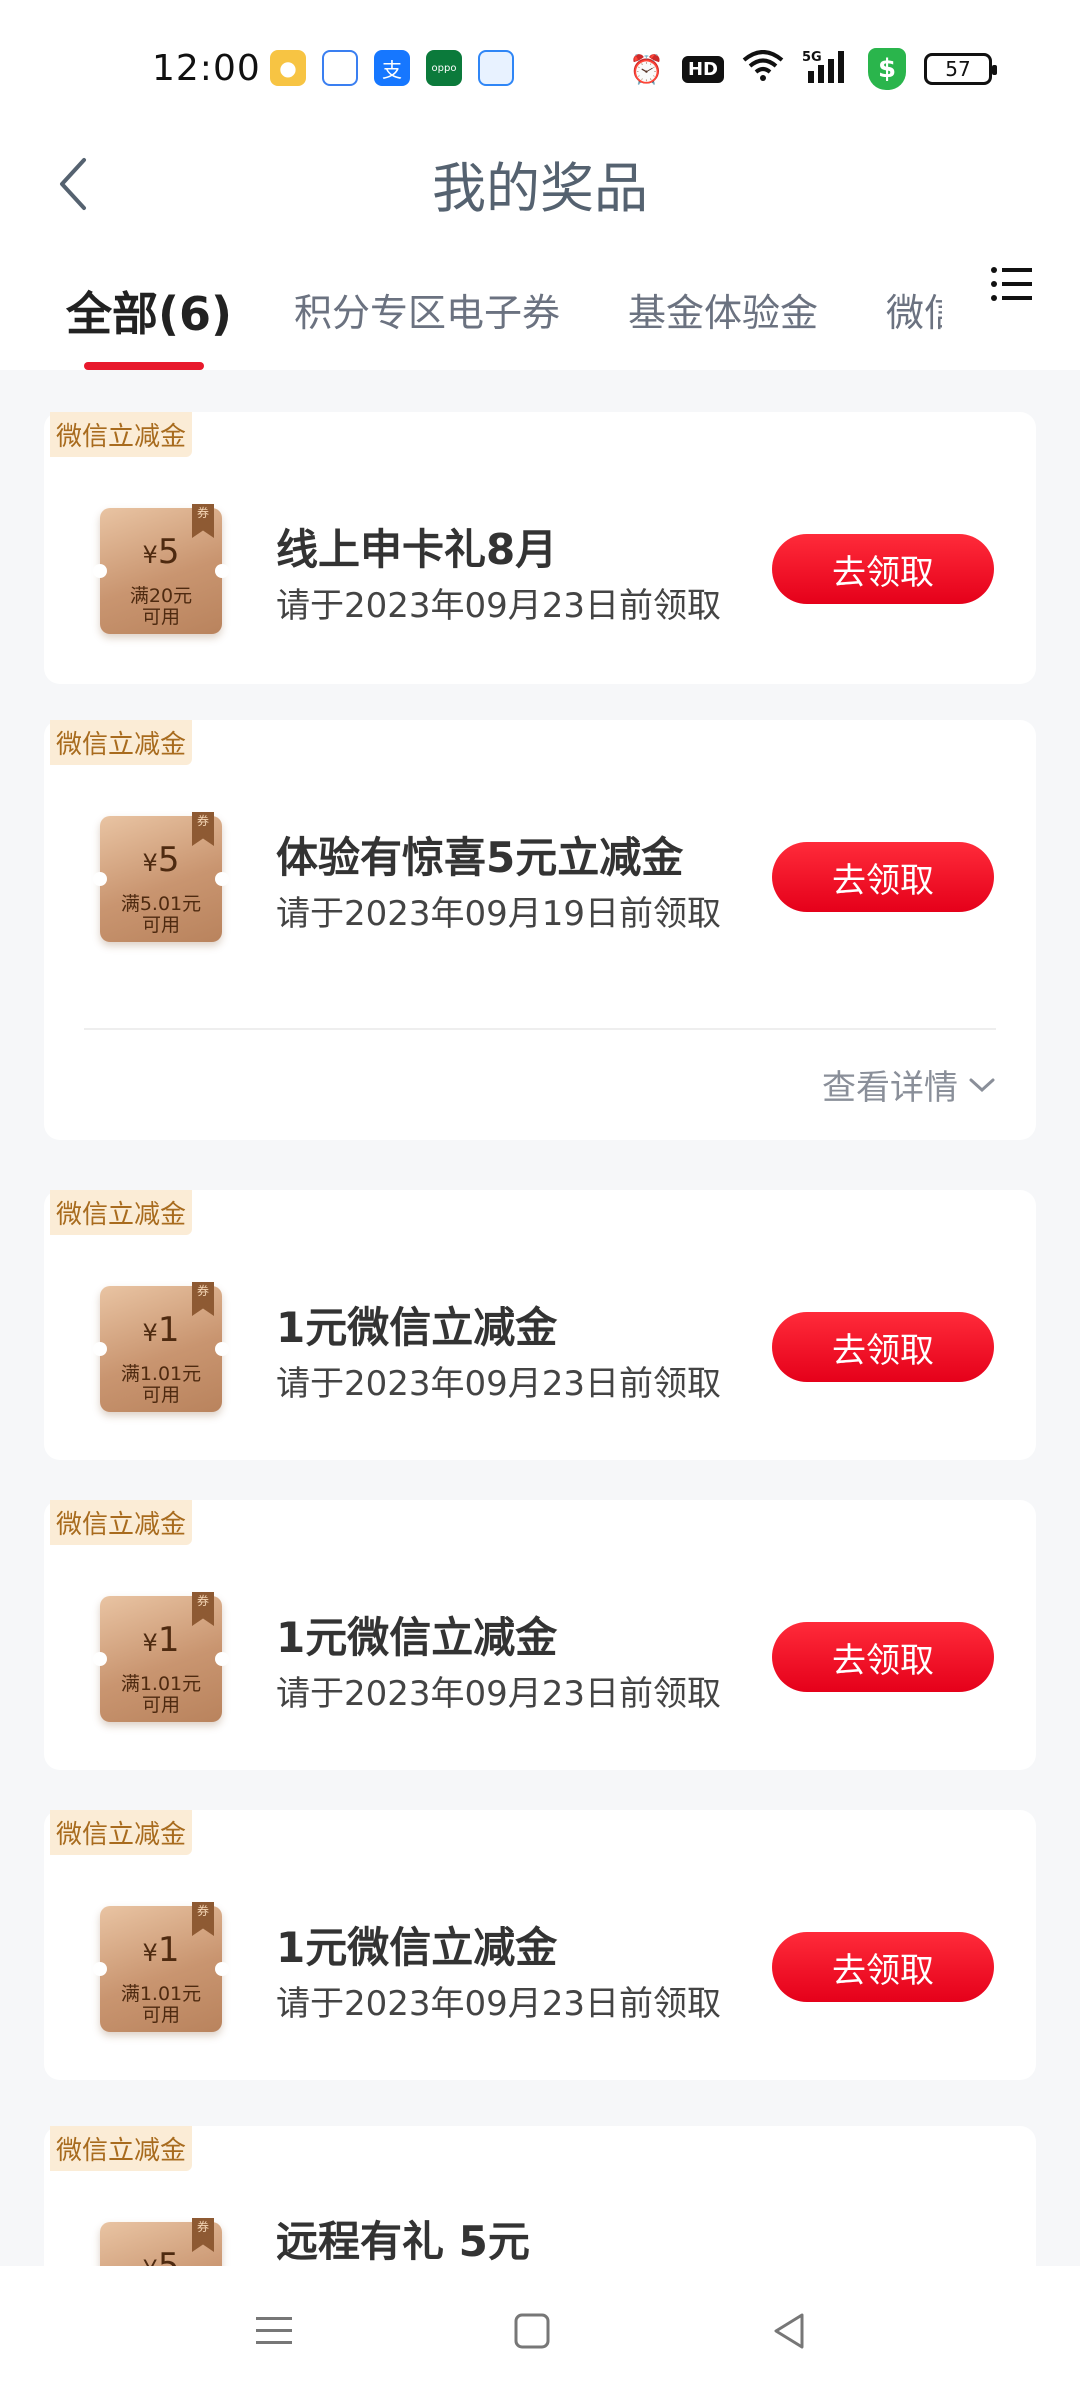  I want to click on alipay-icon: 支, so click(392, 68).